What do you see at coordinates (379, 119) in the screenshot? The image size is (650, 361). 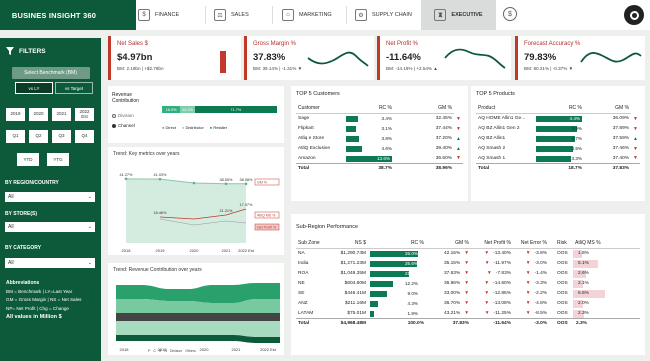 I see `table-row: Sage 3.4% 32.45% ▼` at bounding box center [379, 119].